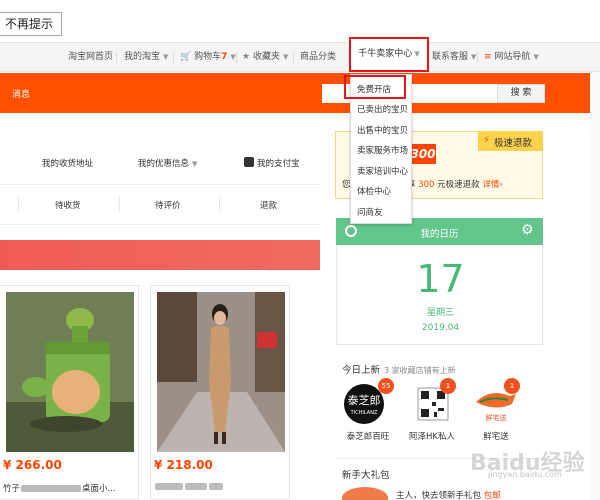  I want to click on header-bar: 消息 搜 索, so click(300, 93).